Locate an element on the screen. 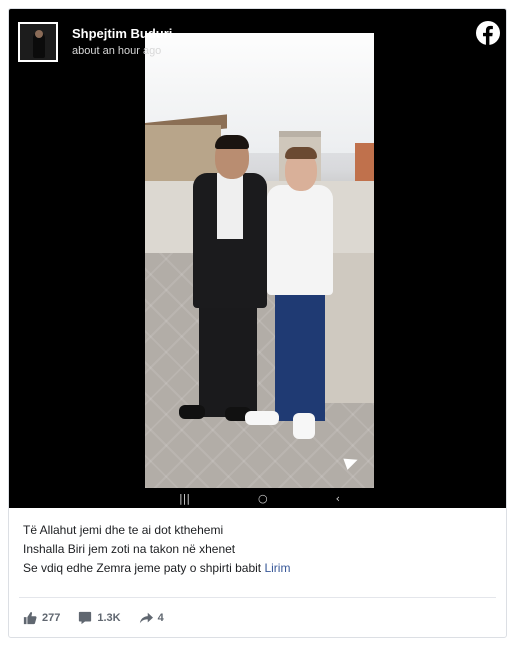 The height and width of the screenshot is (646, 517). facebook-icon is located at coordinates (488, 33).